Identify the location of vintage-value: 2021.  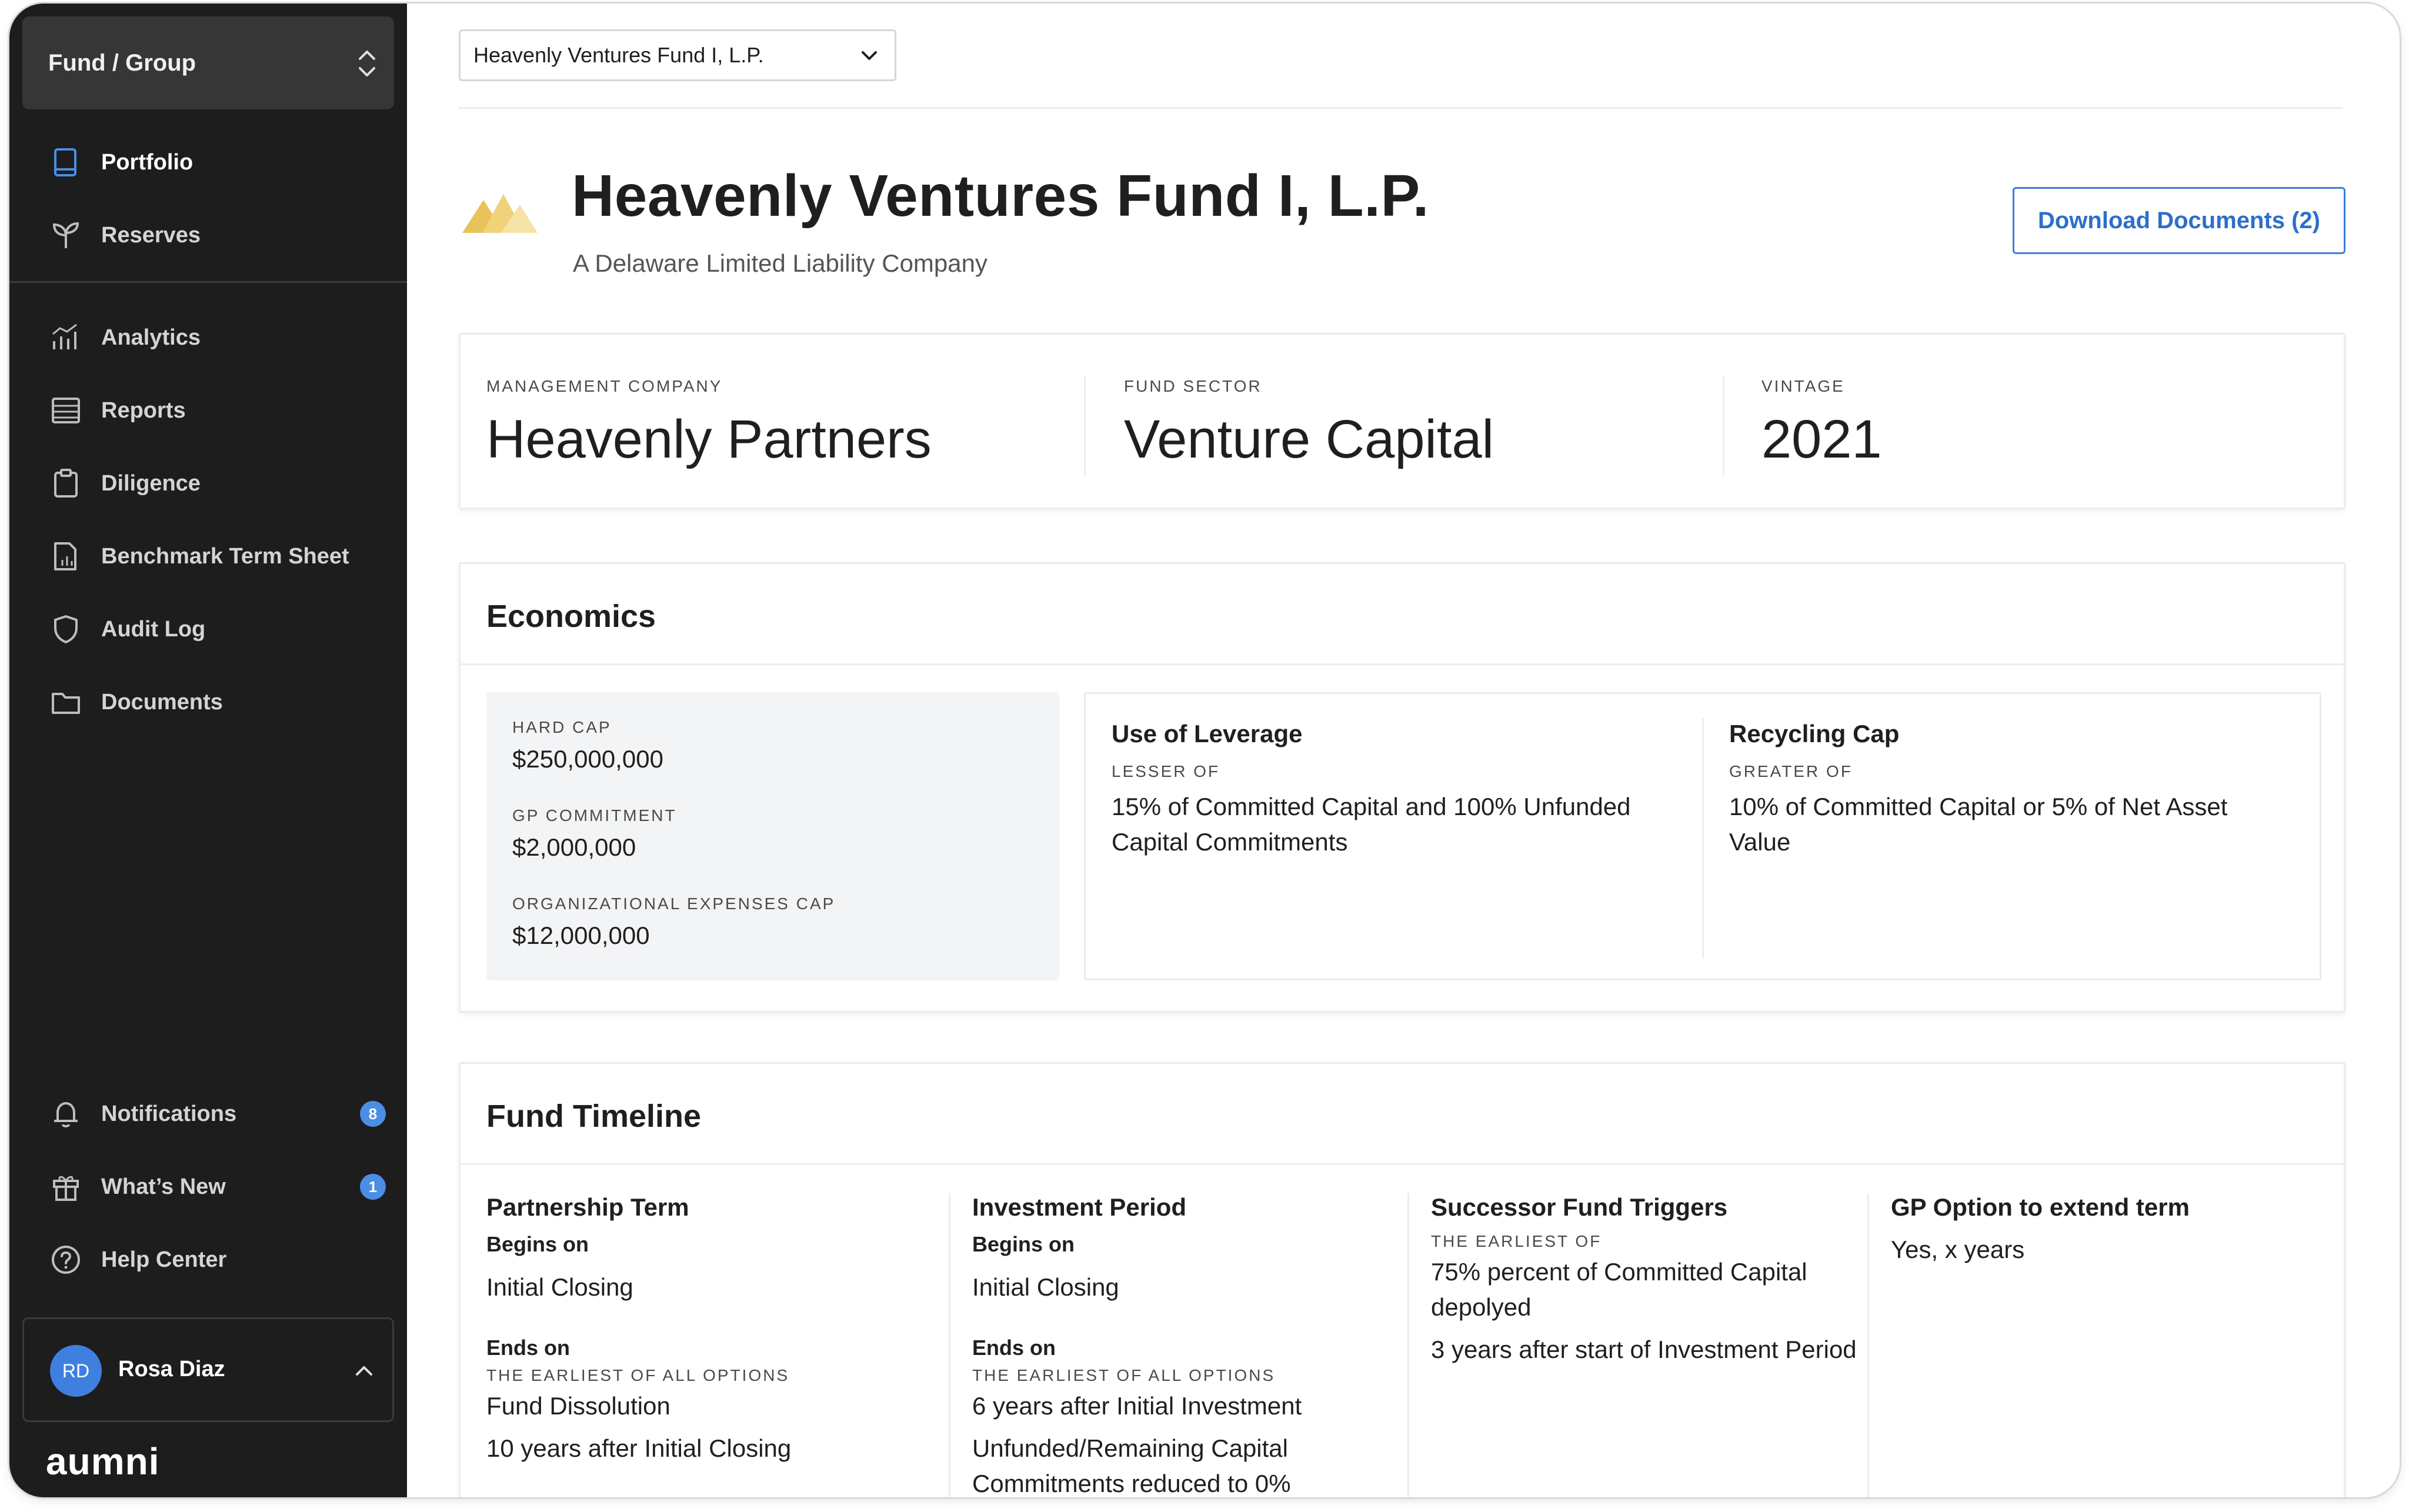
(1821, 439).